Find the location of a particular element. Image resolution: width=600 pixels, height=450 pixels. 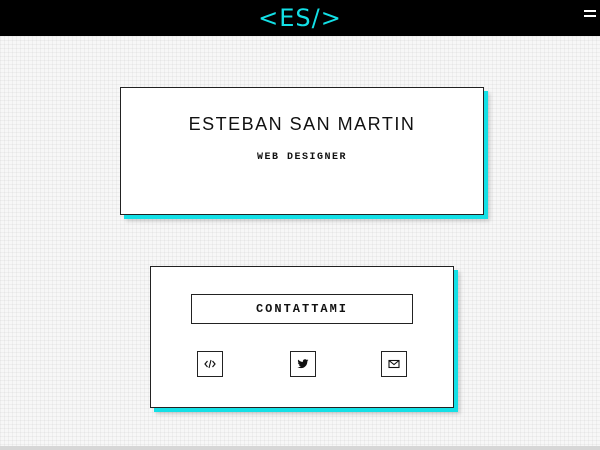

code-icon is located at coordinates (210, 364).